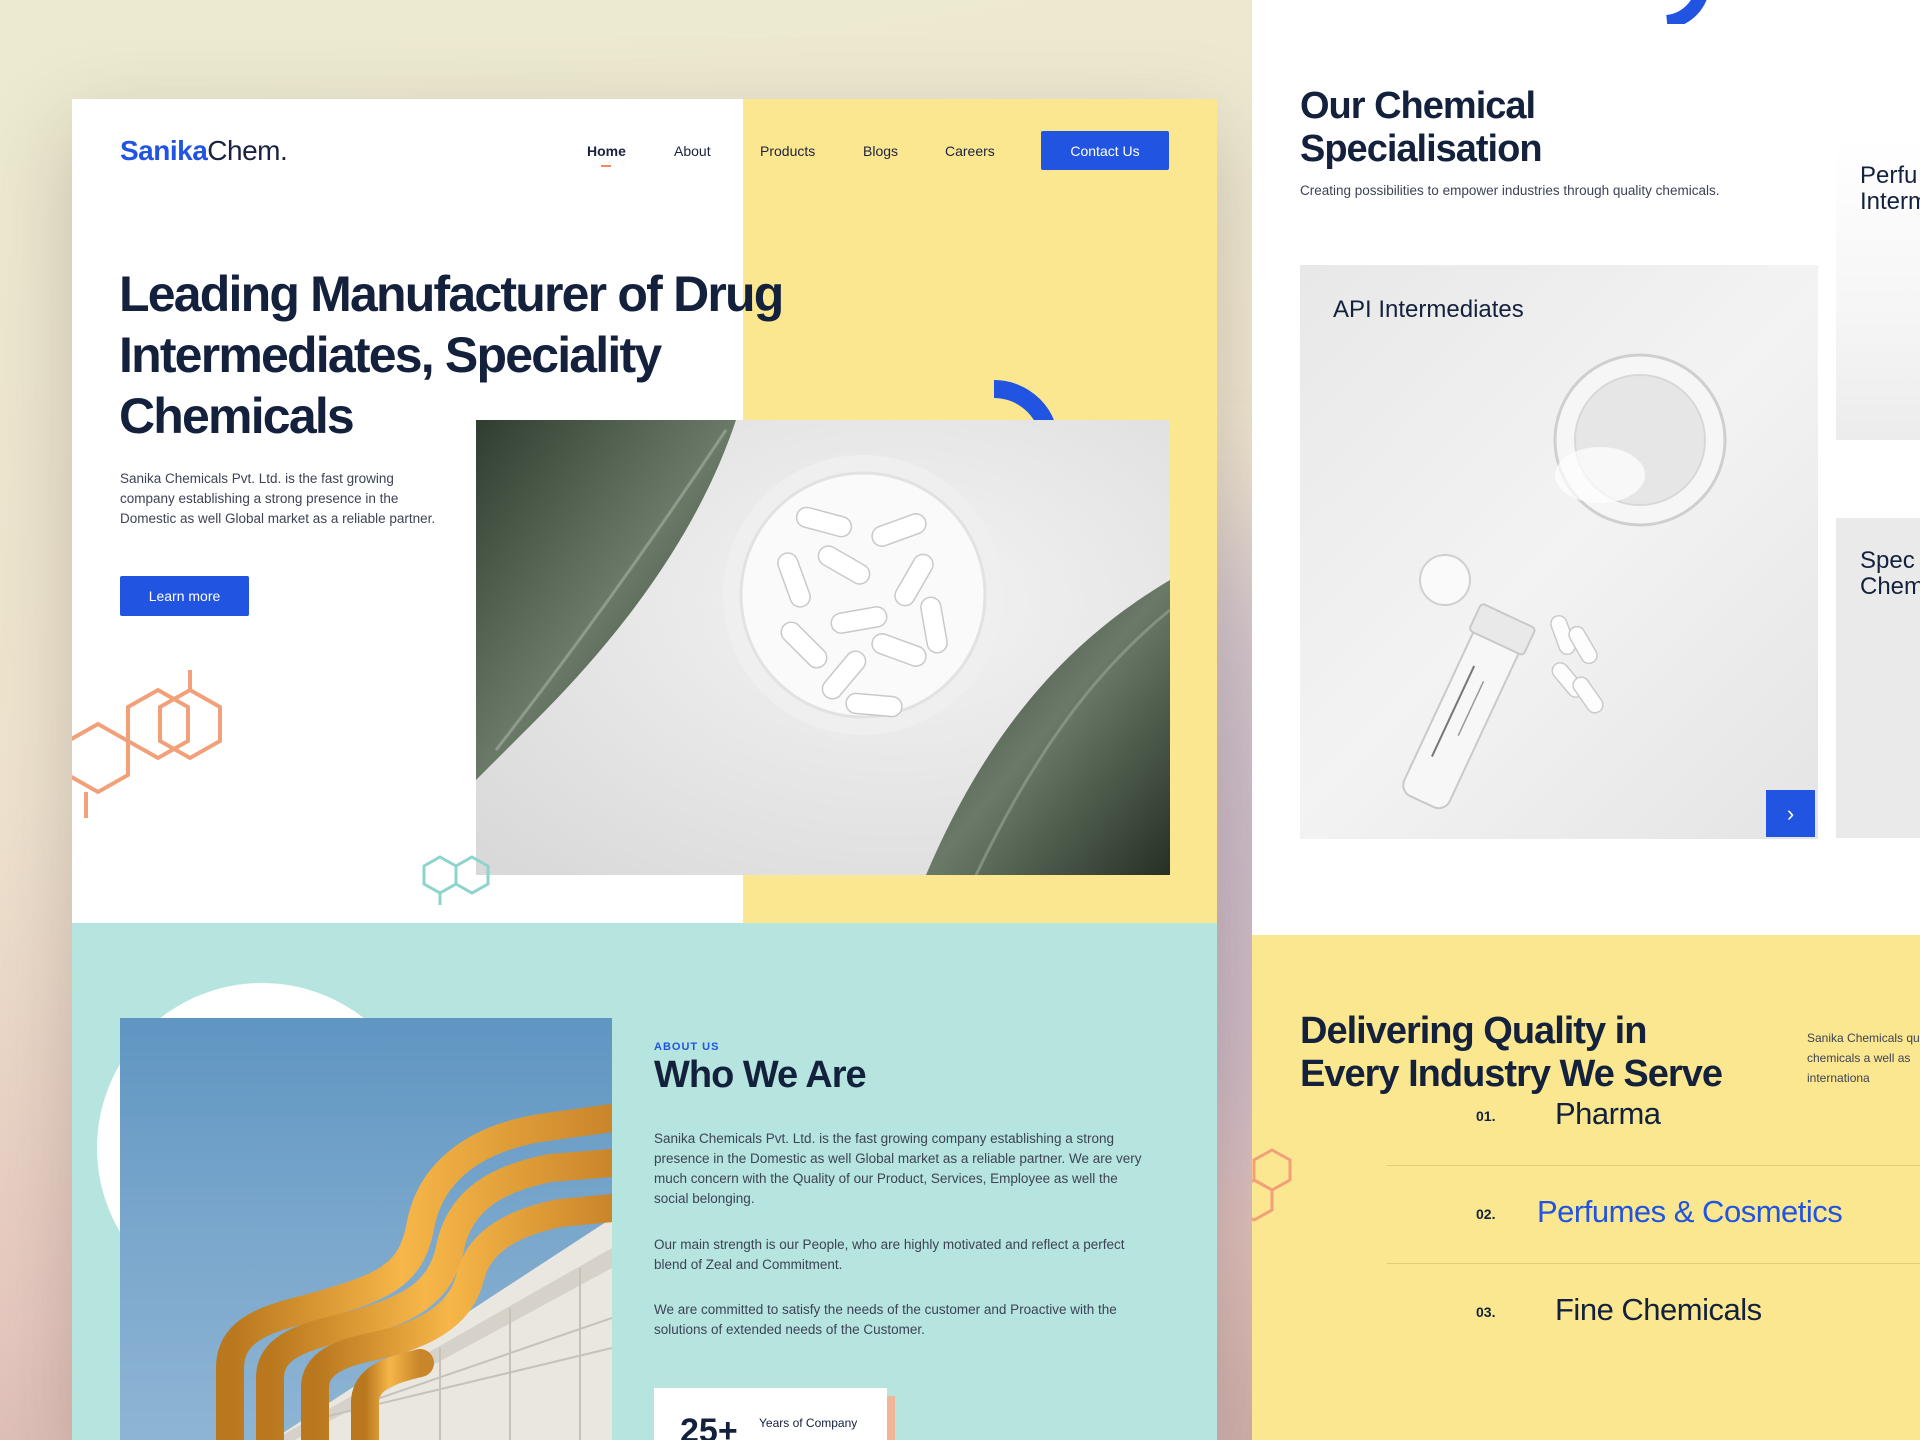  What do you see at coordinates (1486, 1116) in the screenshot?
I see `industry-number: 01.` at bounding box center [1486, 1116].